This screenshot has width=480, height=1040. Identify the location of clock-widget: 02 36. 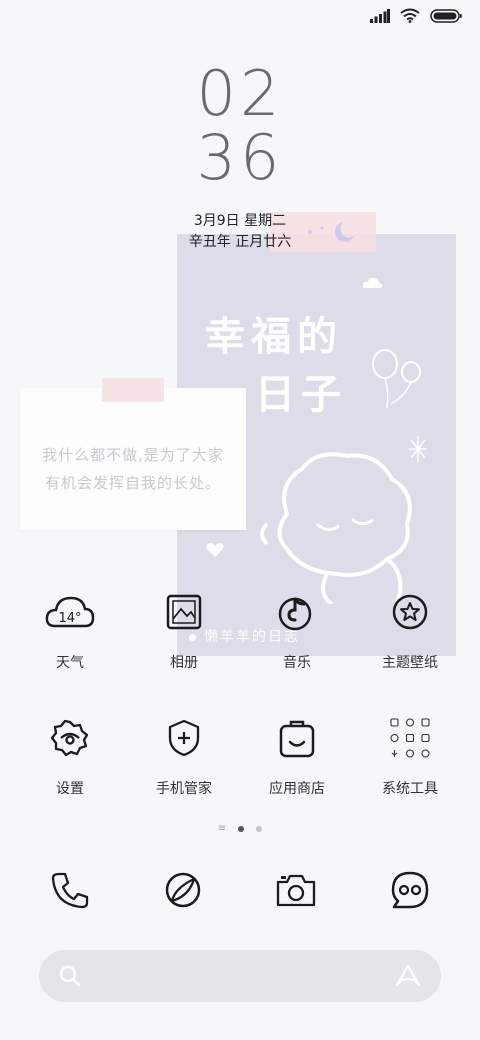
(240, 126).